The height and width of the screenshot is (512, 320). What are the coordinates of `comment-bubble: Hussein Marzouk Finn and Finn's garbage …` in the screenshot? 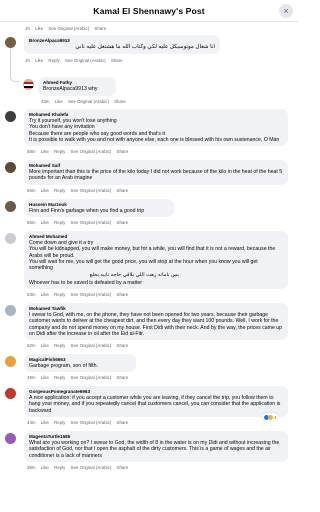 It's located at (99, 208).